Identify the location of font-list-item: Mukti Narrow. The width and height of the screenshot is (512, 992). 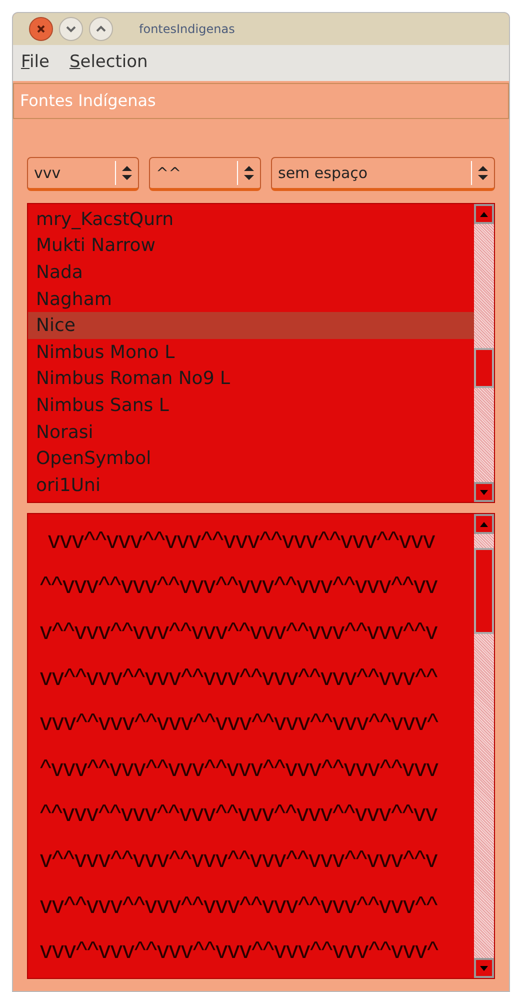
(251, 246).